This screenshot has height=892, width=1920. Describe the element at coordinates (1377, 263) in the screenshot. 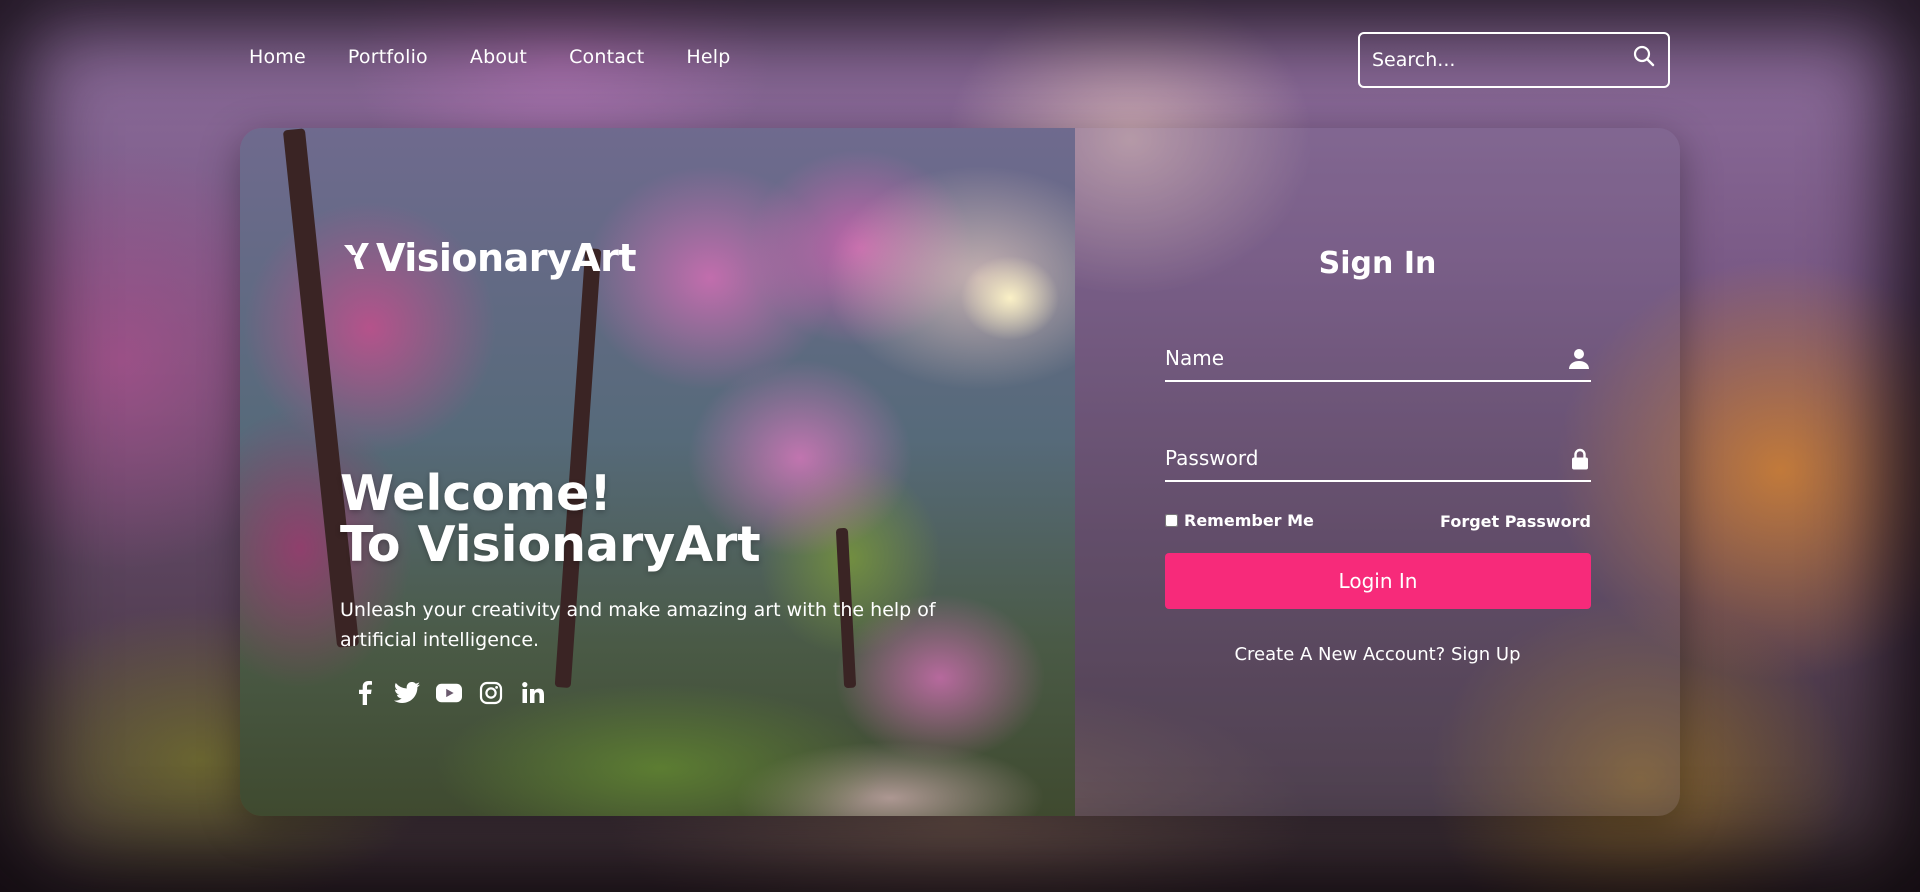

I see `sign-in-title: Sign In` at that location.